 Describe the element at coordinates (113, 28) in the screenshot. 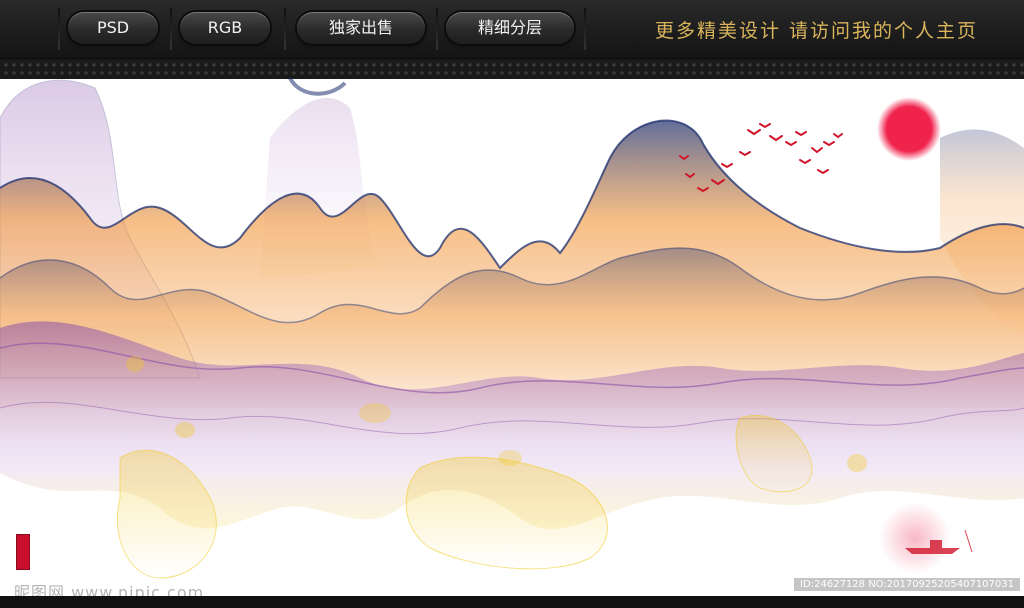

I see `psd-button: PSD` at that location.